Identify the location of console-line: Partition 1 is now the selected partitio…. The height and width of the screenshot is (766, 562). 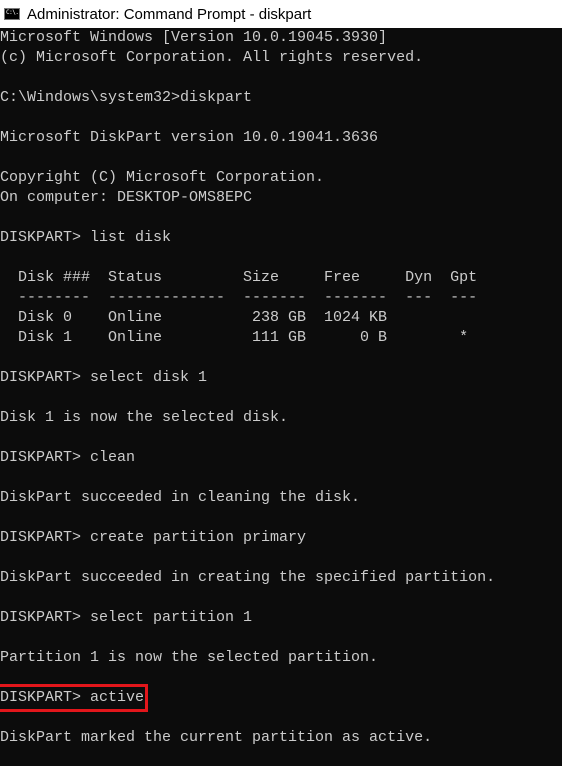
(189, 657).